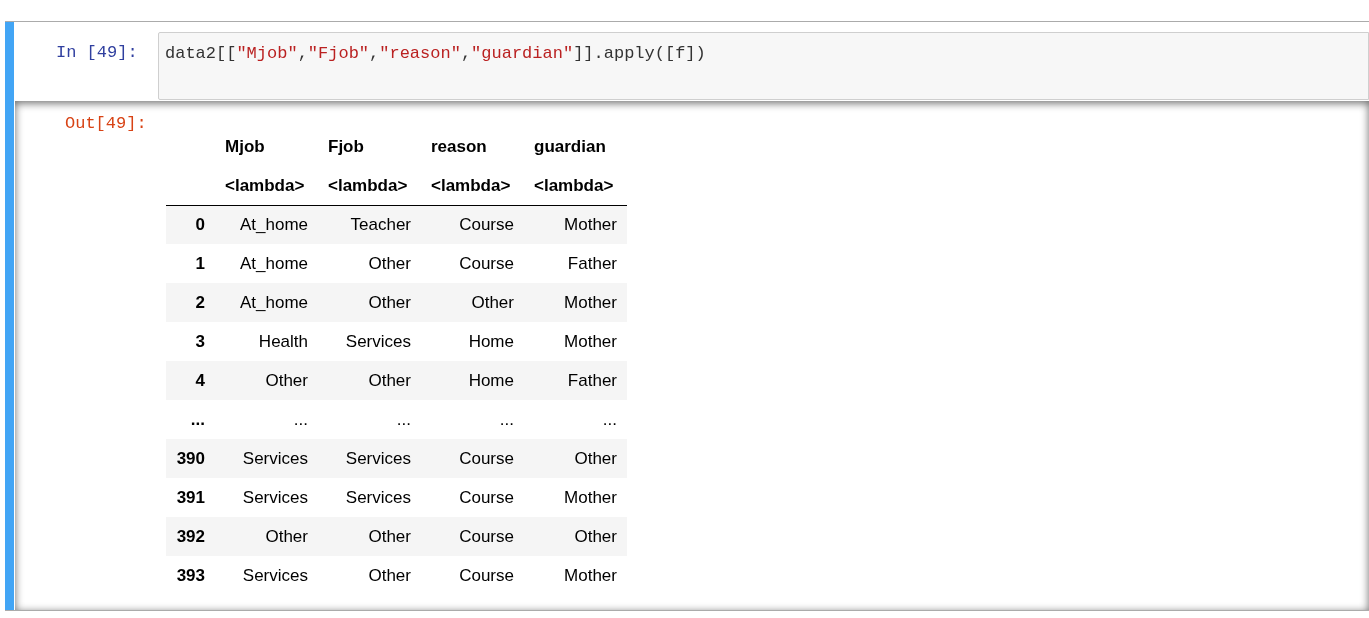 The height and width of the screenshot is (618, 1369). I want to click on row-index: 392, so click(190, 536).